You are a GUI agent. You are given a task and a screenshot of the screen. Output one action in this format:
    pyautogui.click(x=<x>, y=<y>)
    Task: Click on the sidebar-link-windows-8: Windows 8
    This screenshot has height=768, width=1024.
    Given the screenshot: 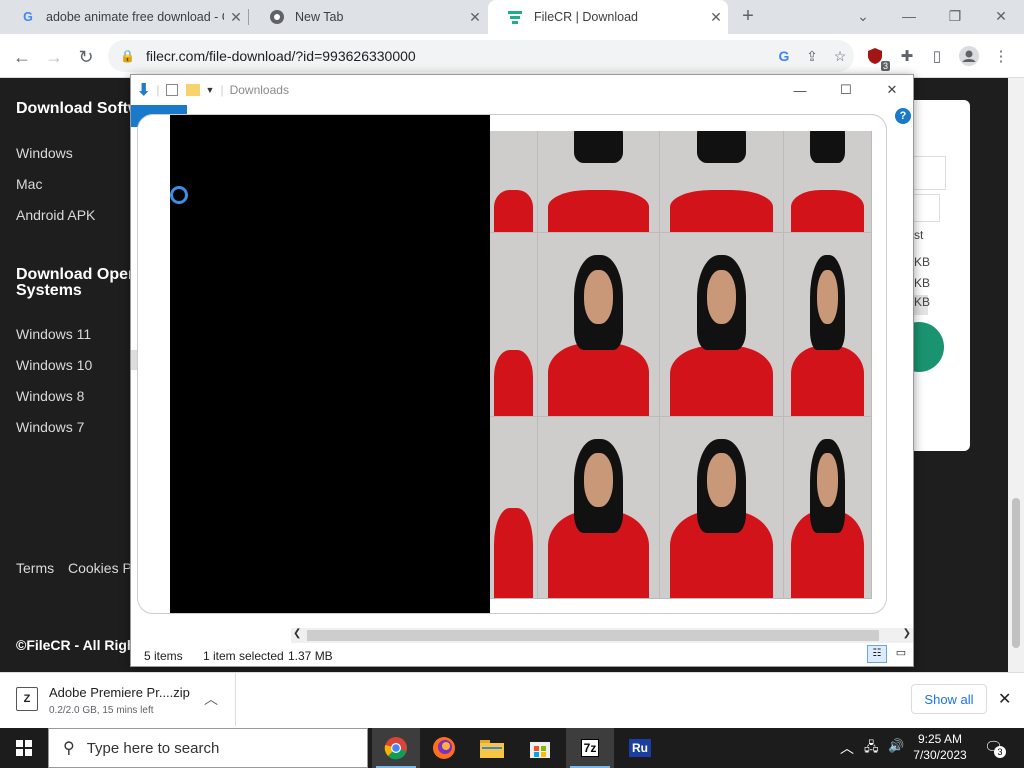 What is the action you would take?
    pyautogui.click(x=50, y=396)
    